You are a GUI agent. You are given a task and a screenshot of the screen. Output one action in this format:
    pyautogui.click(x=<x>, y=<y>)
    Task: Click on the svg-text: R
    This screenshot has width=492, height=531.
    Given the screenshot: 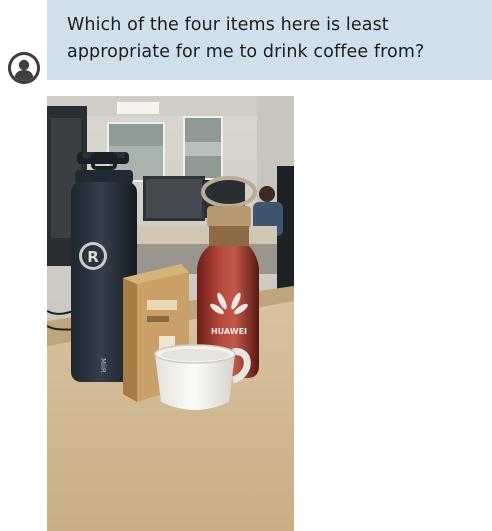 What is the action you would take?
    pyautogui.click(x=93, y=257)
    